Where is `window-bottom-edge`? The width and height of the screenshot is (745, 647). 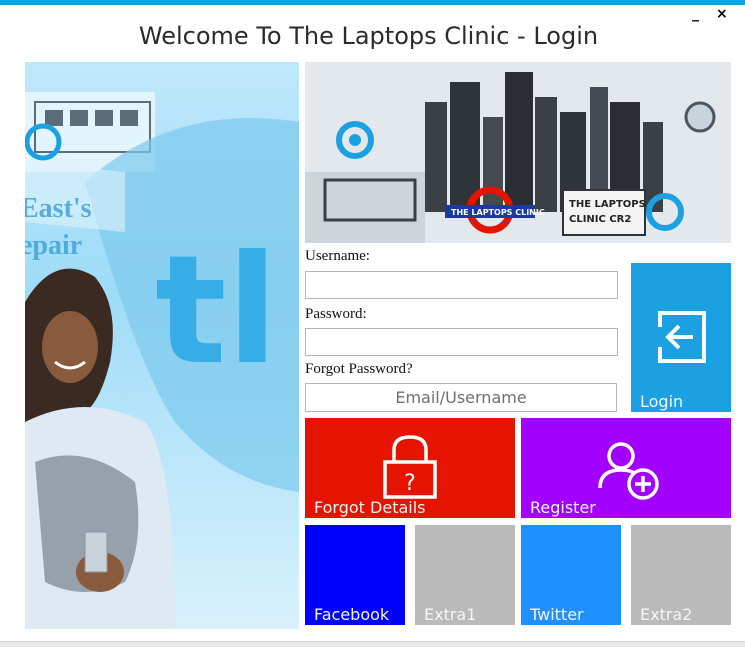 window-bottom-edge is located at coordinates (372, 644).